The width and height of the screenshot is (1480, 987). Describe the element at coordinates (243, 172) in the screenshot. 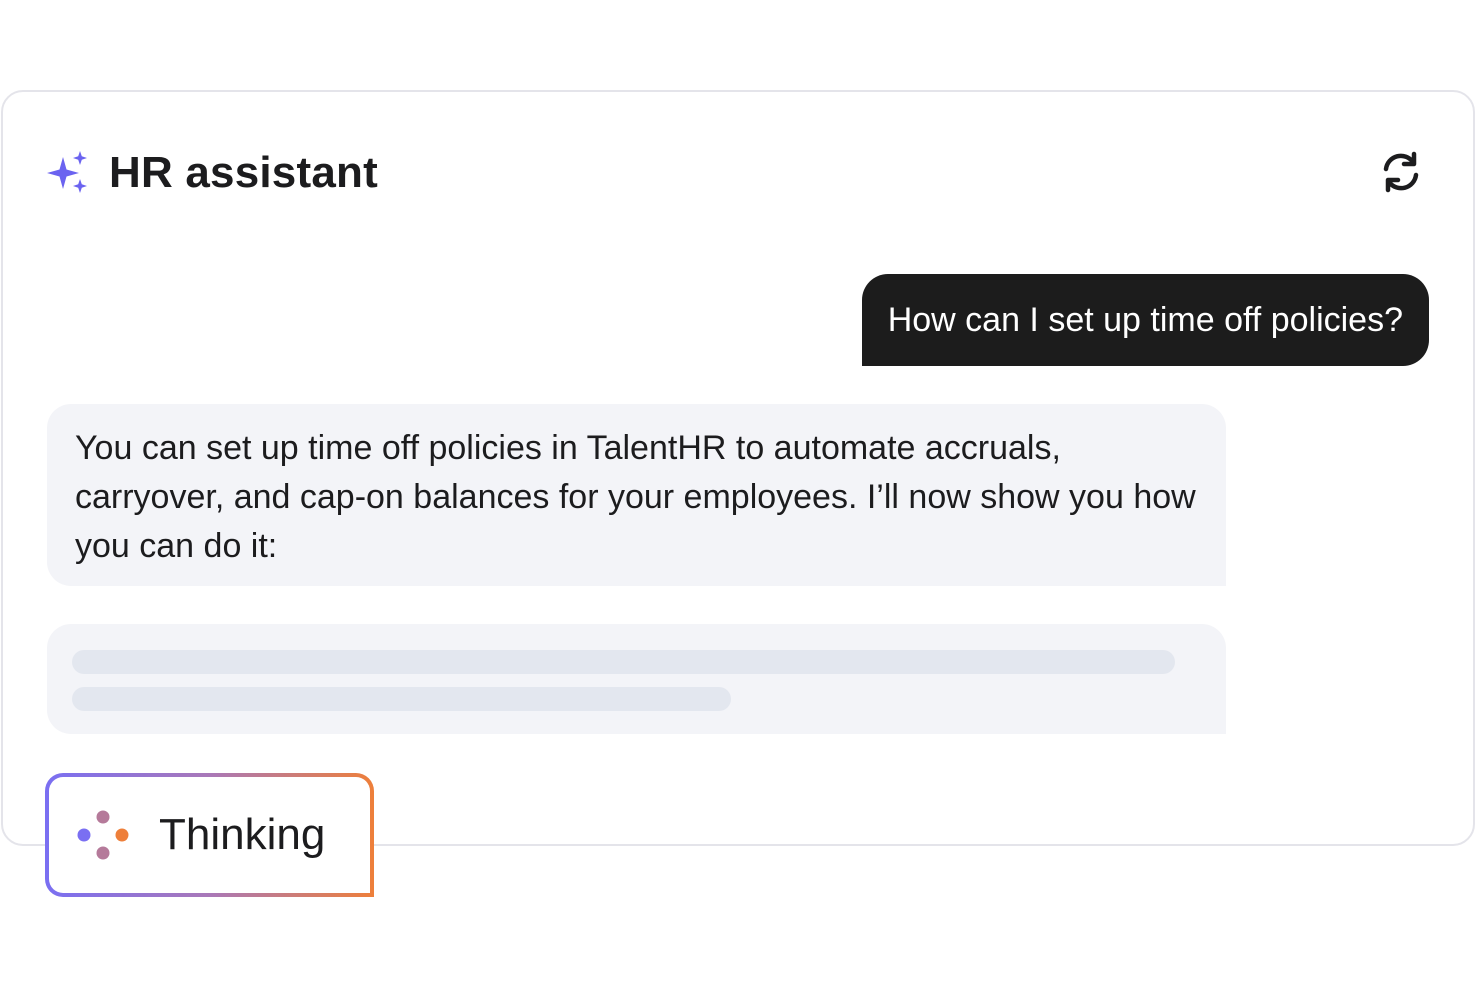

I see `page-title: HR assistant` at that location.